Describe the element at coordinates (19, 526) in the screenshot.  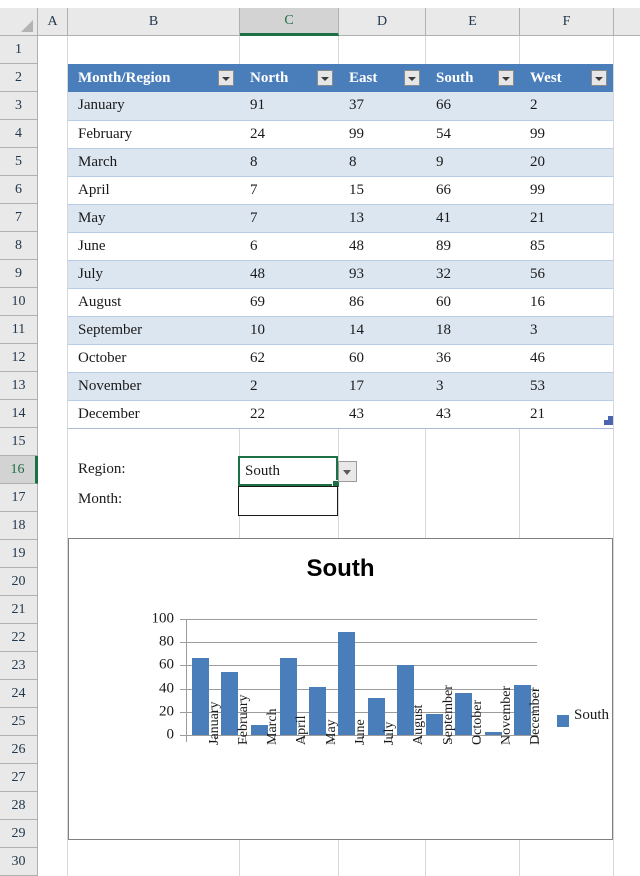
I see `row-header-18: 18` at that location.